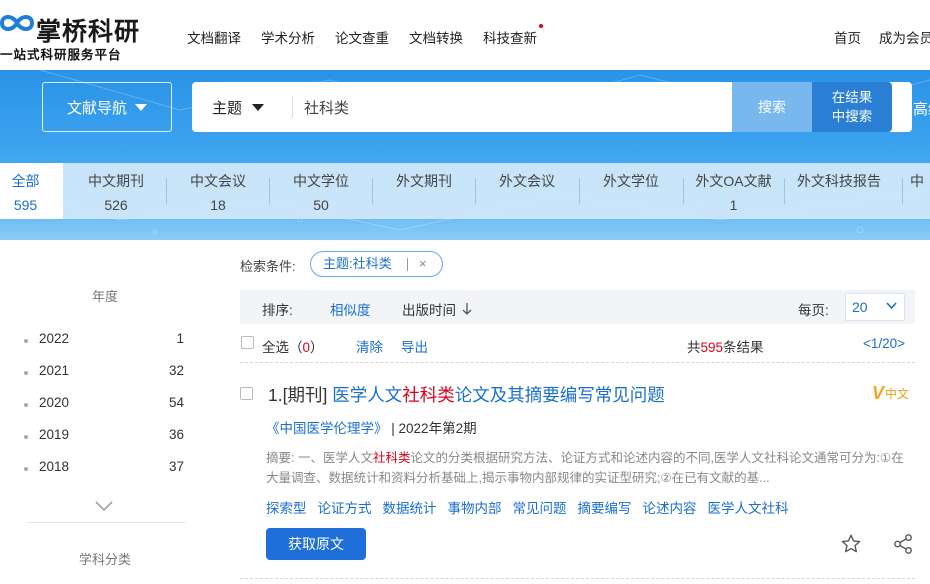 The image size is (930, 584). Describe the element at coordinates (176, 466) in the screenshot. I see `year-count: 37` at that location.